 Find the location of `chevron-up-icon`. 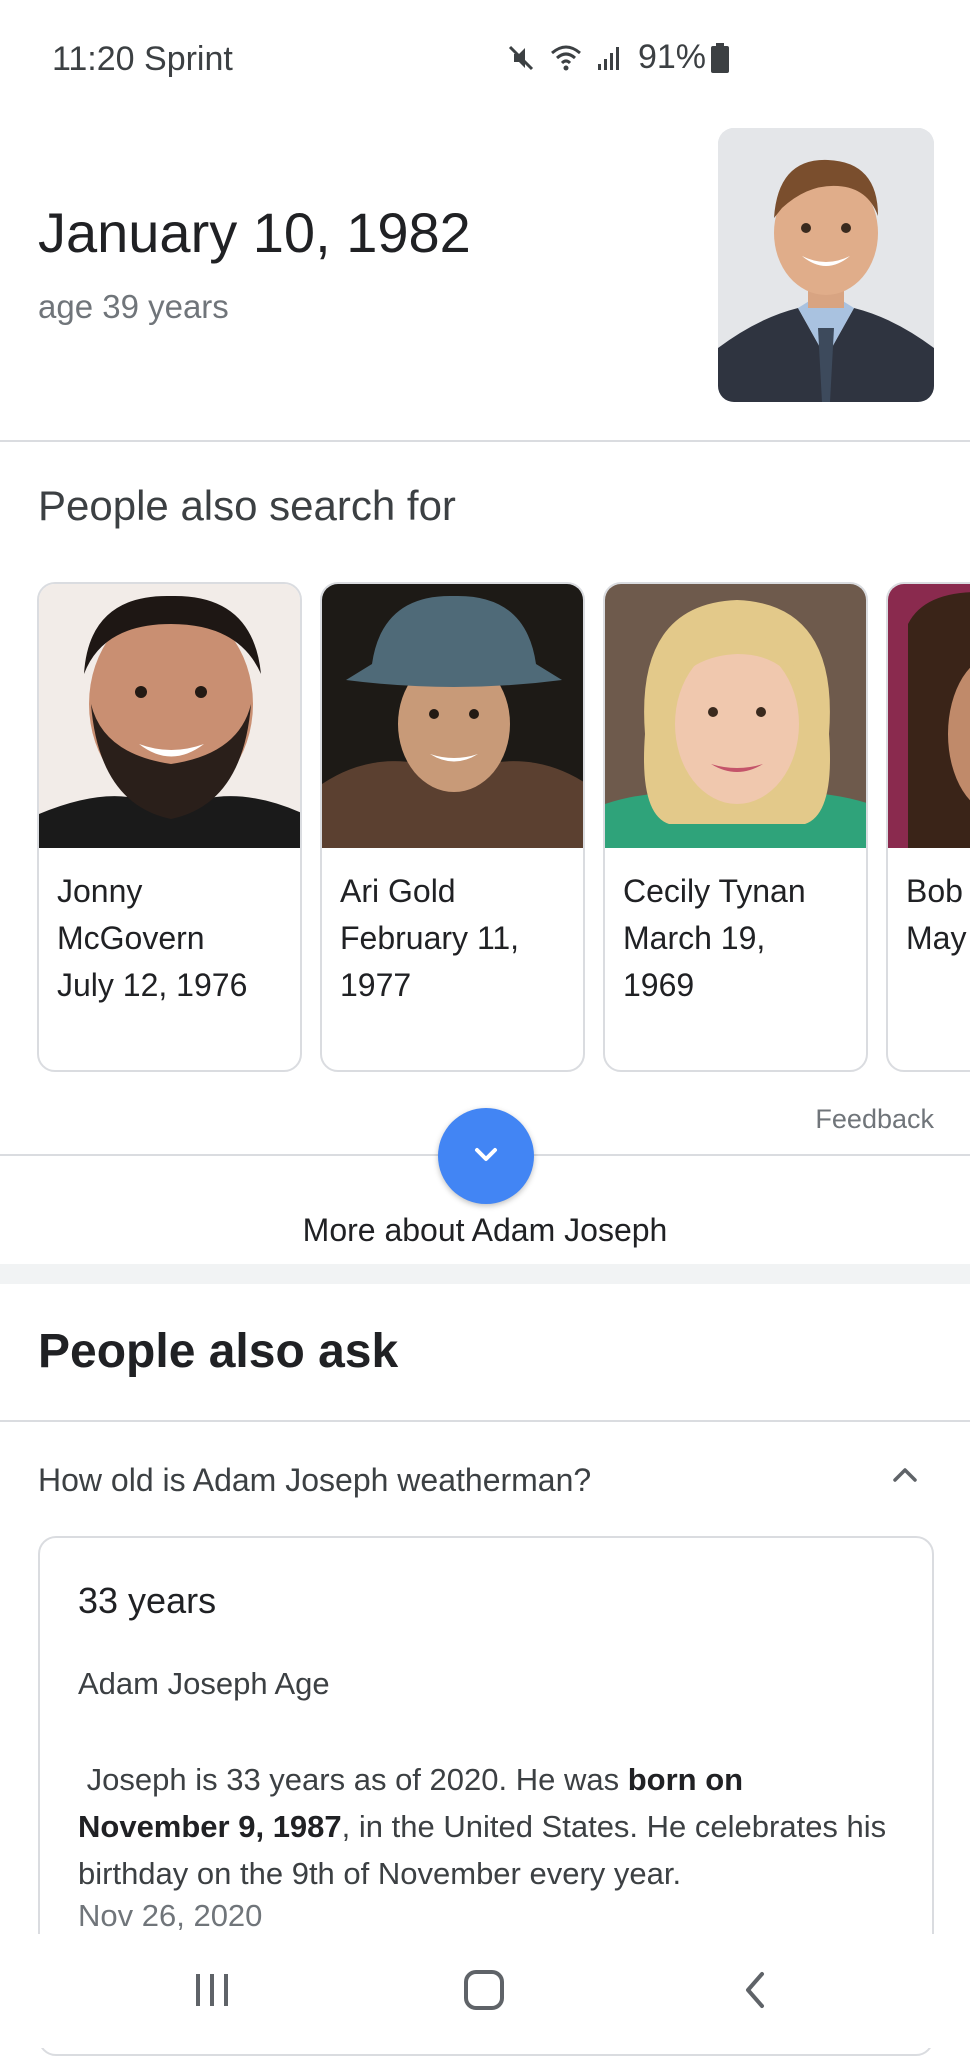

chevron-up-icon is located at coordinates (905, 1477).